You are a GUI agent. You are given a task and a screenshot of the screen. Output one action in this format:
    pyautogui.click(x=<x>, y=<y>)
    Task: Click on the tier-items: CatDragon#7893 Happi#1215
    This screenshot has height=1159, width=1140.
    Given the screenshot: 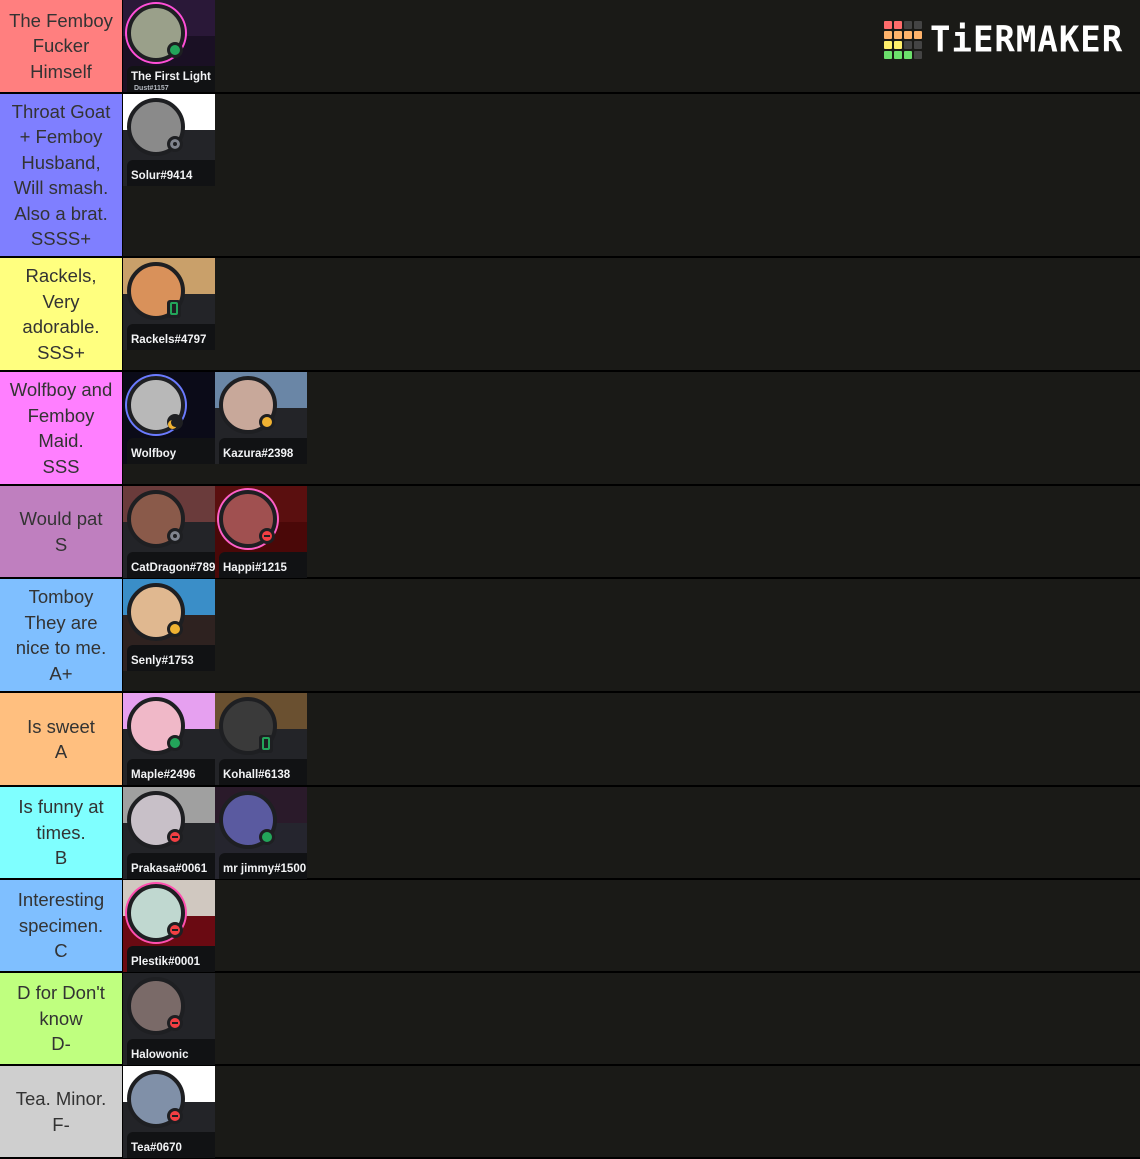 What is the action you would take?
    pyautogui.click(x=631, y=532)
    